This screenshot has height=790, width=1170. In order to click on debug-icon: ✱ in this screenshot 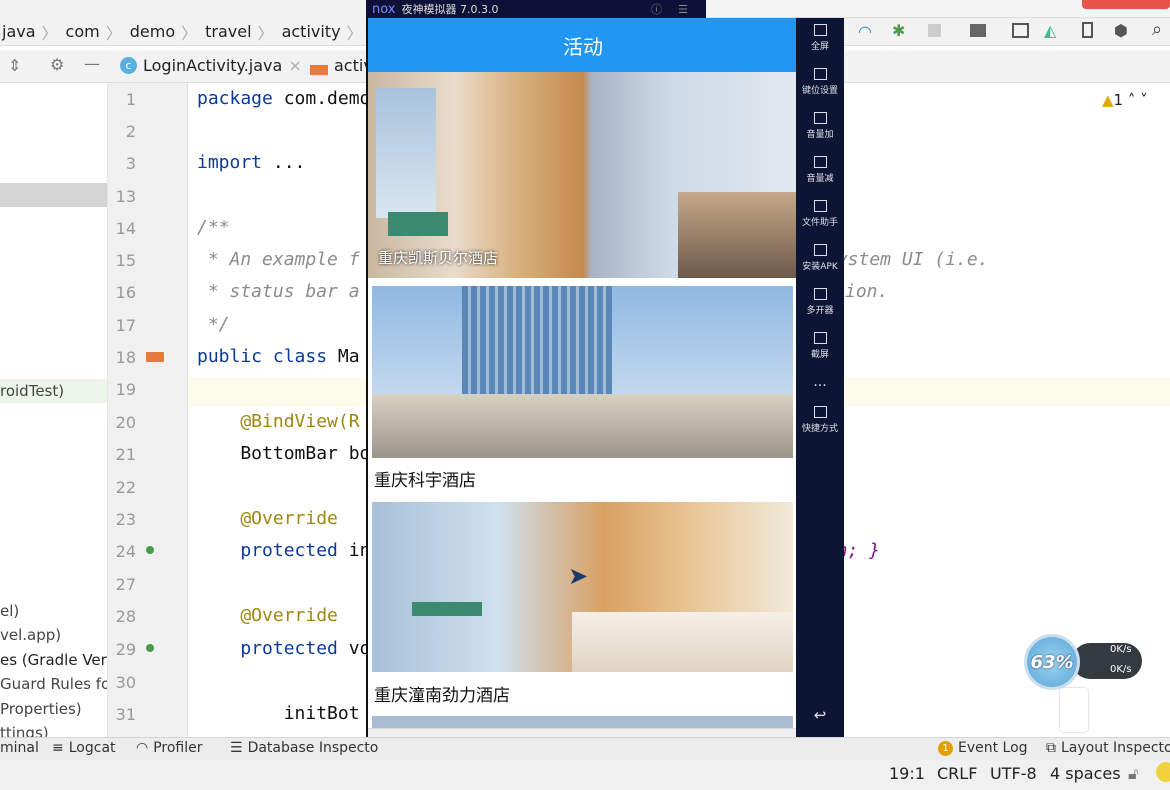, I will do `click(898, 30)`.